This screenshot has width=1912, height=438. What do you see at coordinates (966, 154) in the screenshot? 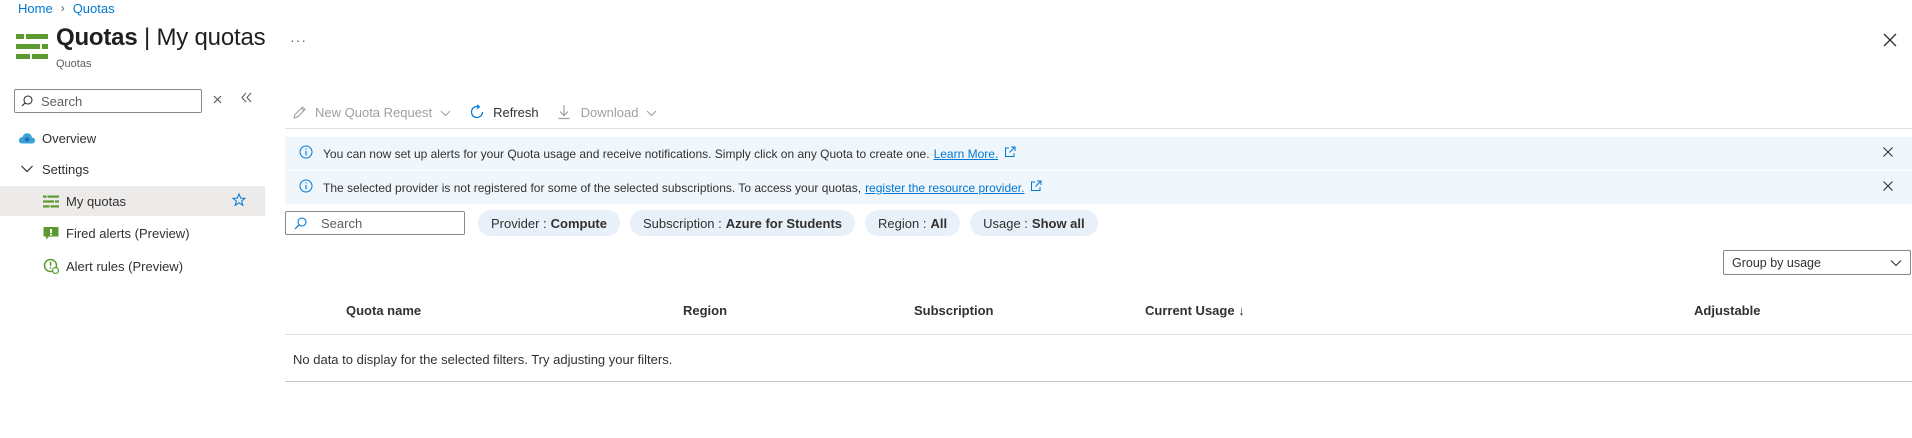
I see `learn-more-link: Learn More.` at bounding box center [966, 154].